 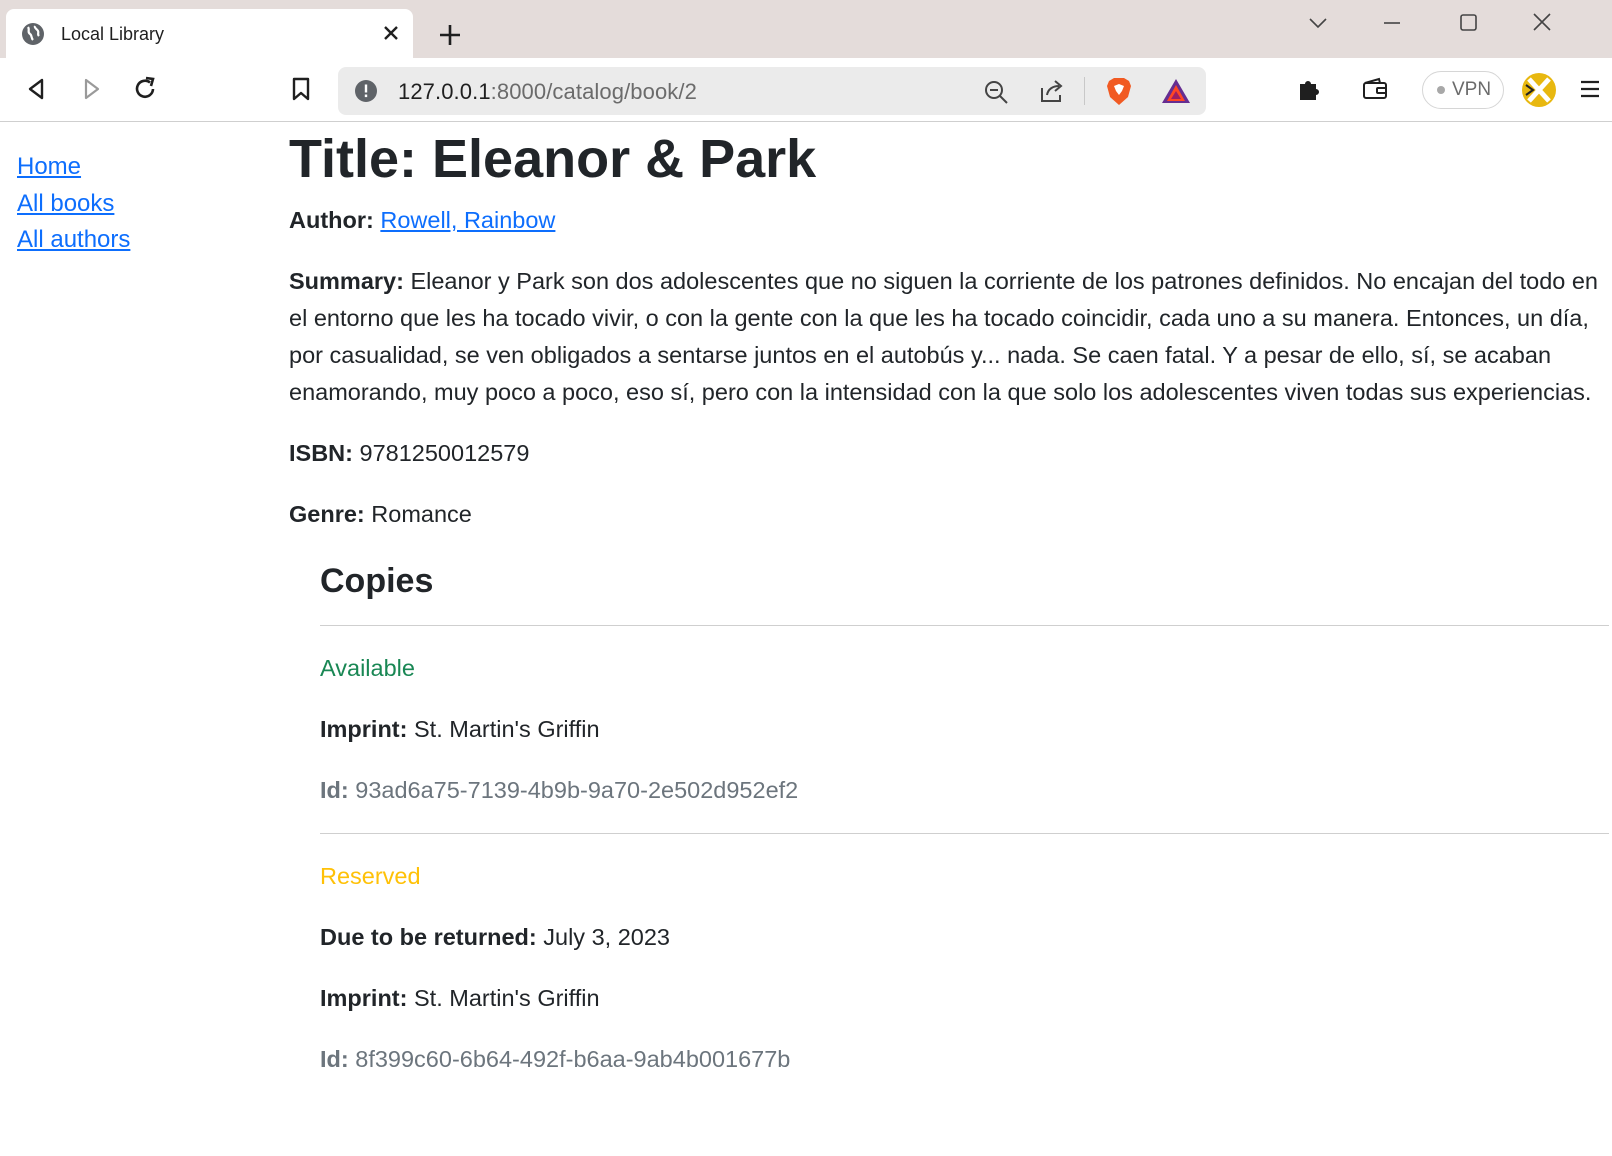 I want to click on reload-icon, so click(x=145, y=89).